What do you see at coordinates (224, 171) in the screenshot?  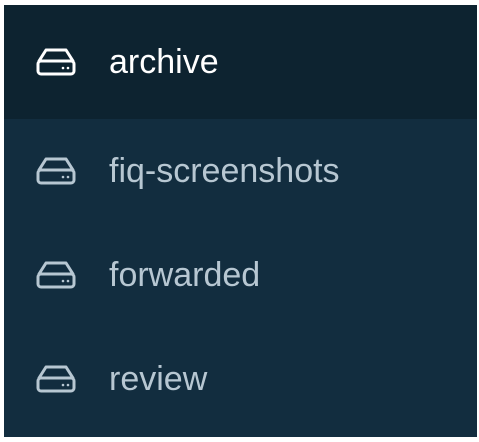 I see `drive-item-label: fiq-screenshots` at bounding box center [224, 171].